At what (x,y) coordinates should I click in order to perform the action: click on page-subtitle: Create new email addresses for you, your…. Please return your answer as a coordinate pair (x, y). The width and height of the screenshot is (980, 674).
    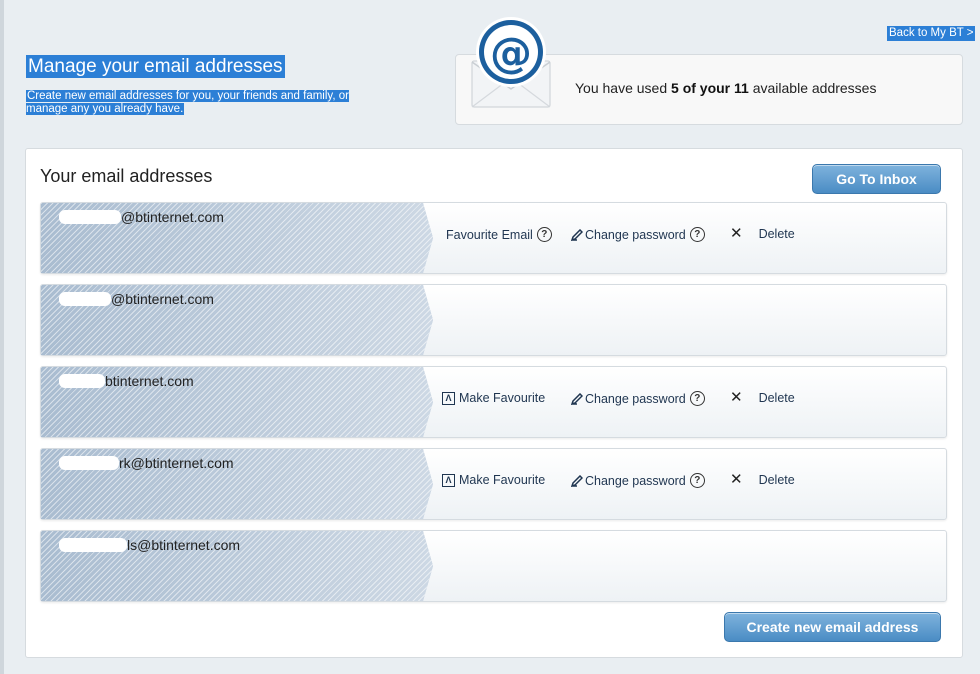
    Looking at the image, I should click on (206, 103).